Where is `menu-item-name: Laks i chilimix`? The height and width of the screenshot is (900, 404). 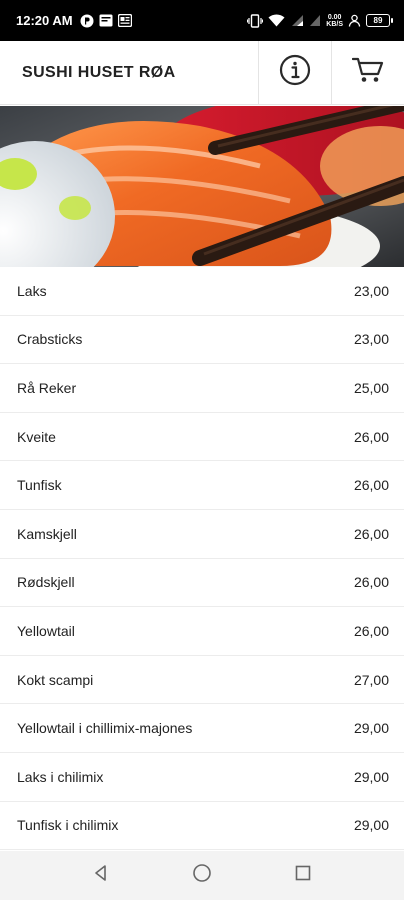
menu-item-name: Laks i chilimix is located at coordinates (60, 776).